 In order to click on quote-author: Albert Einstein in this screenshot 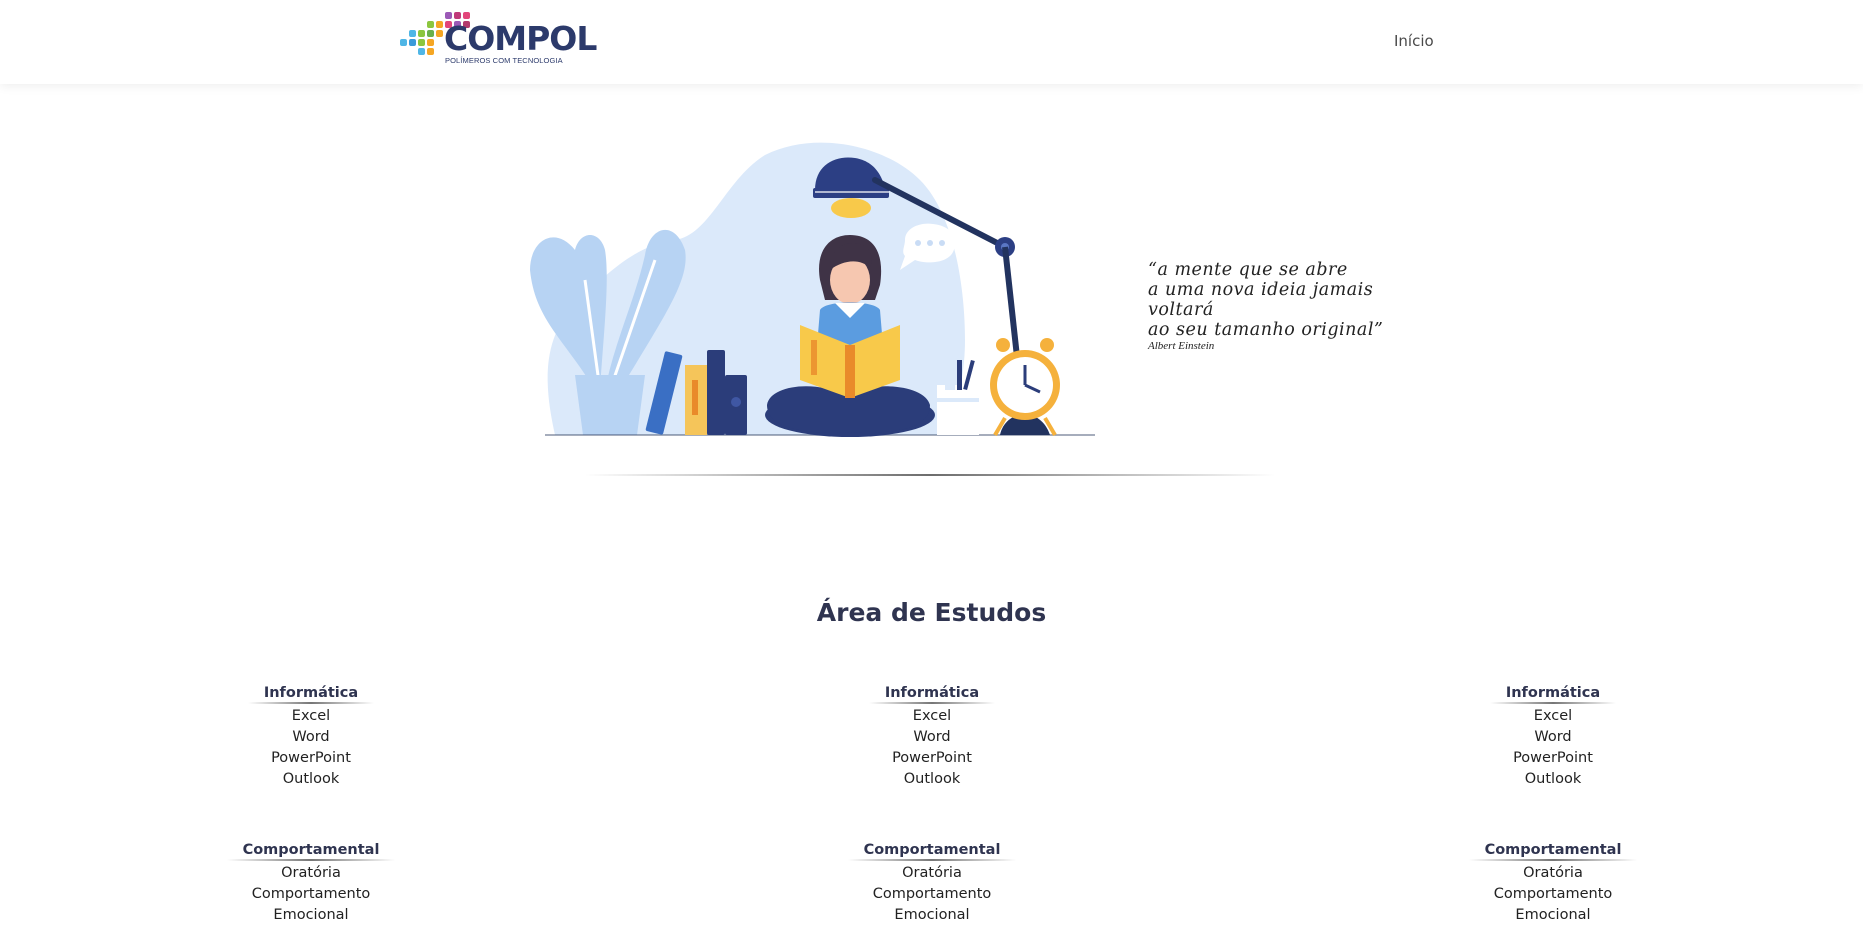, I will do `click(1181, 346)`.